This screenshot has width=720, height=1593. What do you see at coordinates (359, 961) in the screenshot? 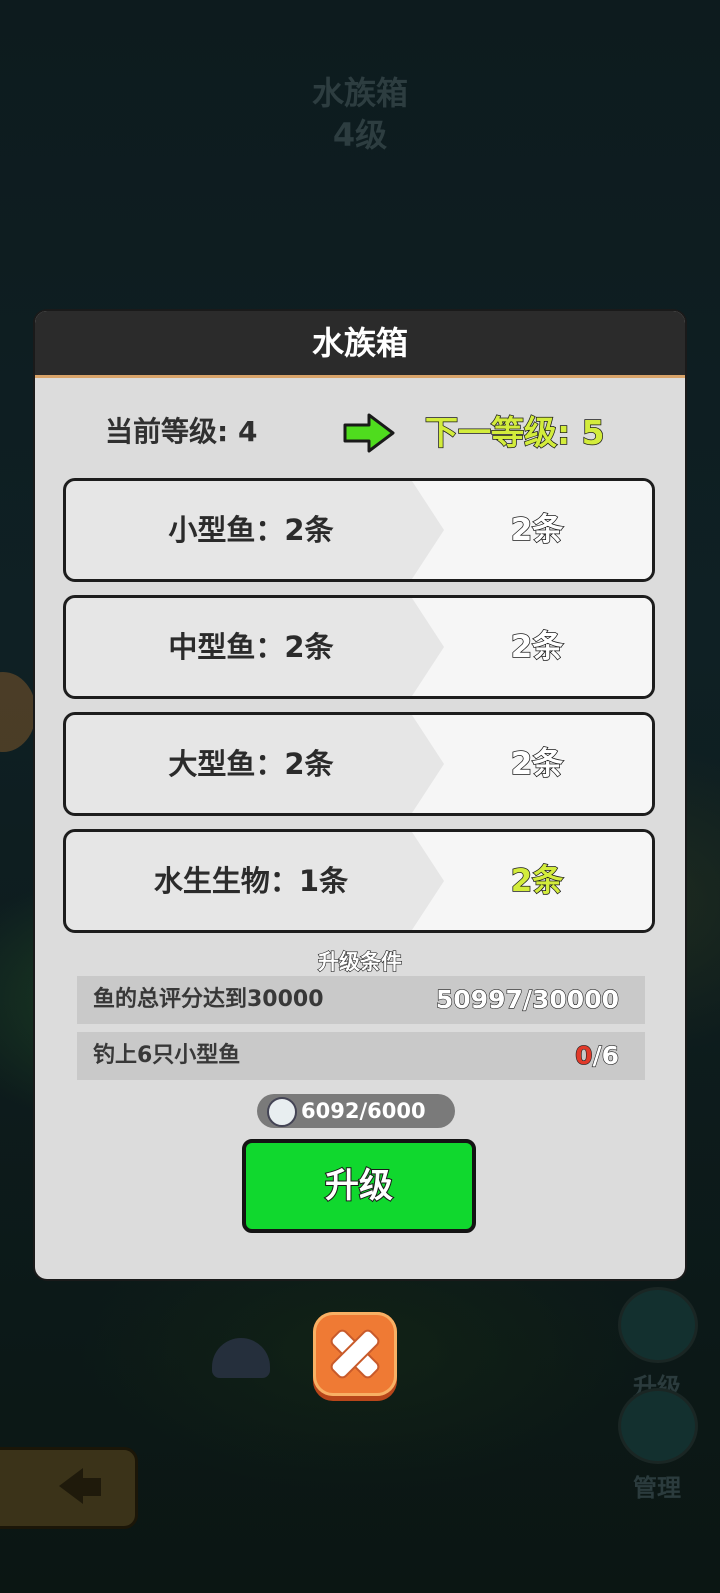
I see `conditions-title: 升级条件` at bounding box center [359, 961].